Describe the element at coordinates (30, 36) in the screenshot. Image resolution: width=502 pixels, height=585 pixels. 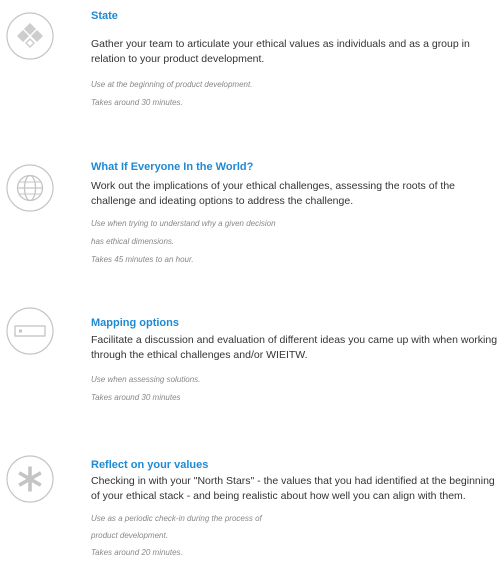
I see `diamond-quad-icon` at that location.